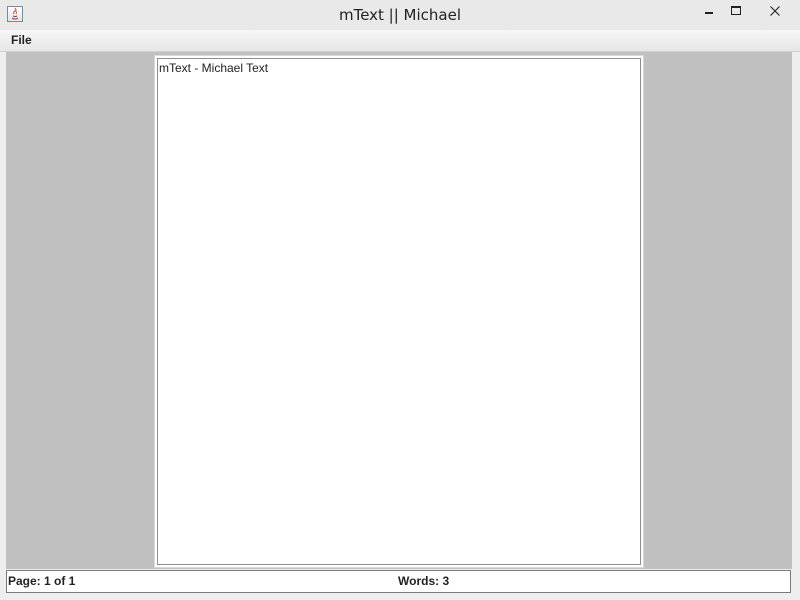 This screenshot has height=600, width=800. What do you see at coordinates (42, 581) in the screenshot?
I see `page-count: Page: 1 of 1` at bounding box center [42, 581].